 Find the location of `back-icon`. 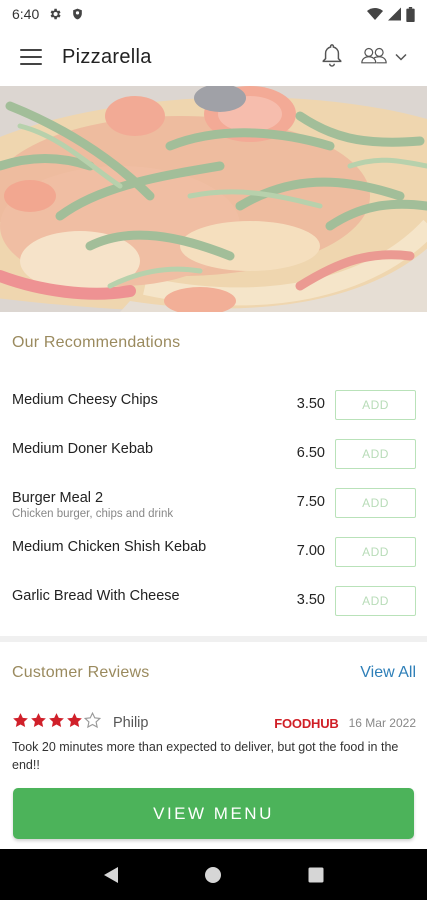

back-icon is located at coordinates (111, 875).